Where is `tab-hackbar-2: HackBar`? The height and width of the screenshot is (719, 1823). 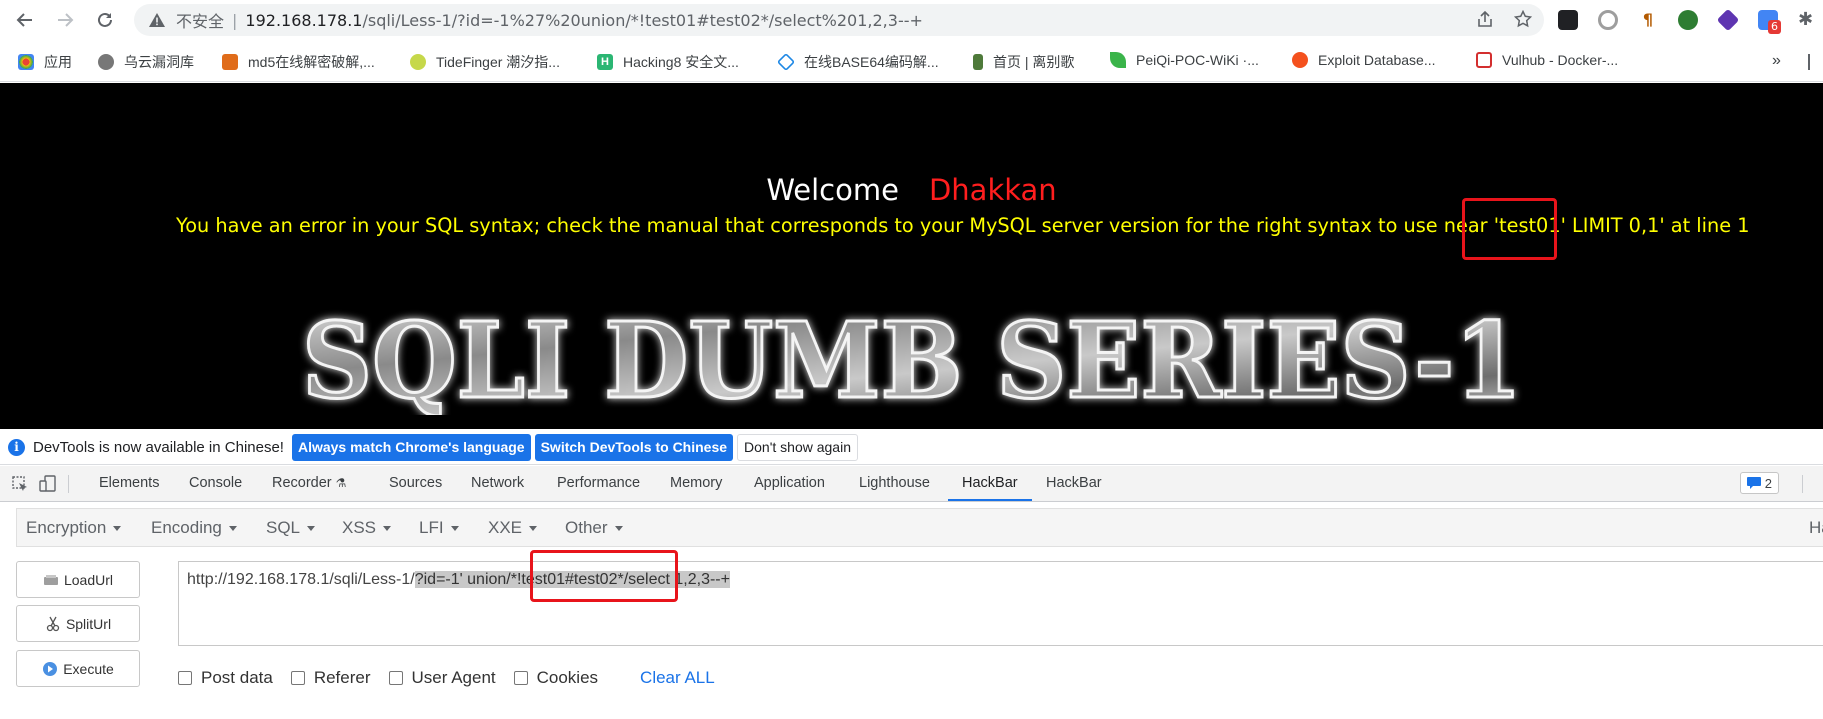
tab-hackbar-2: HackBar is located at coordinates (1074, 483).